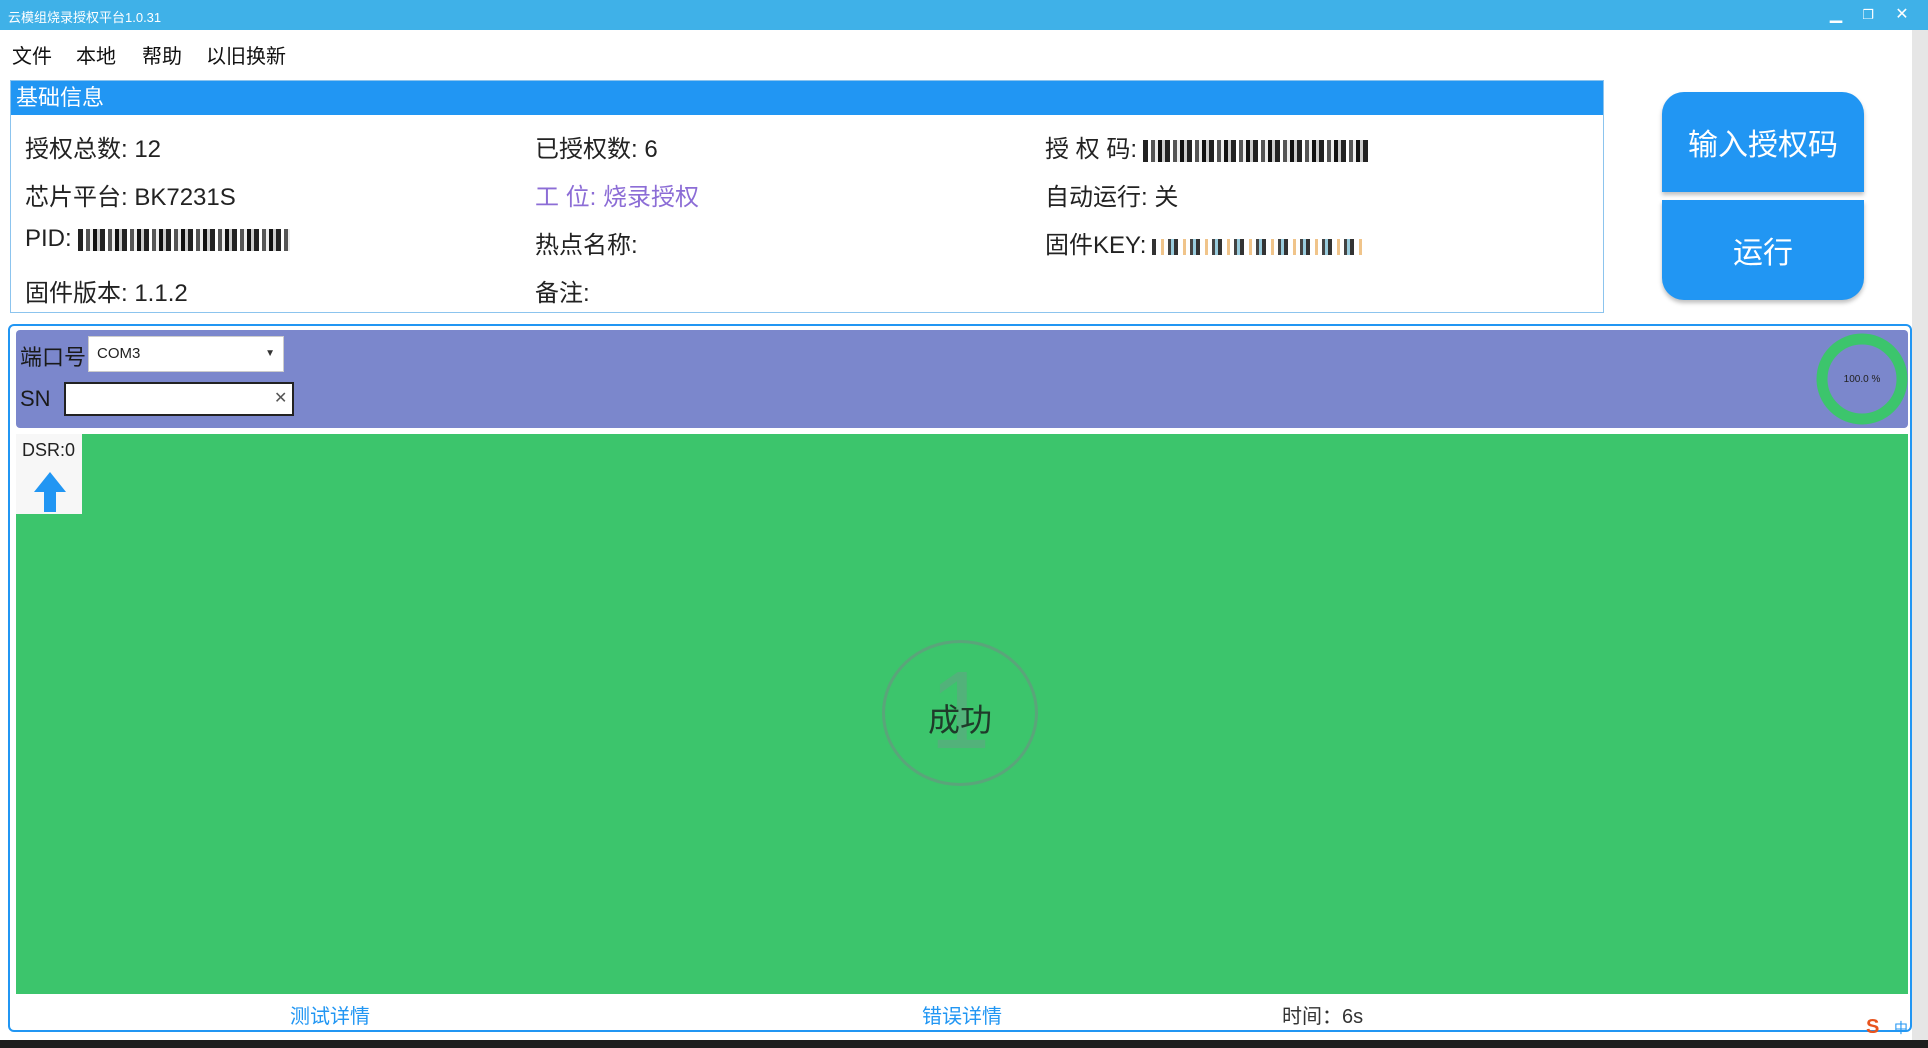 This screenshot has width=1928, height=1048. What do you see at coordinates (85, 17) in the screenshot?
I see `window-title: 云模组烧录授权平台1.0.31` at bounding box center [85, 17].